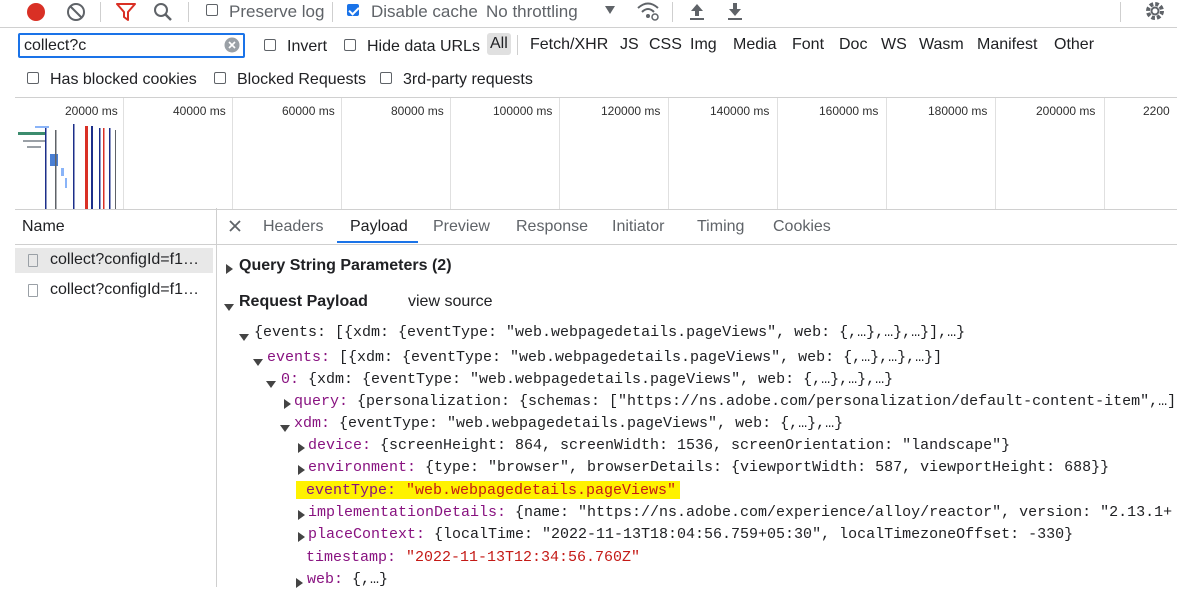 Image resolution: width=1177 pixels, height=593 pixels. What do you see at coordinates (351, 557) in the screenshot?
I see `timestamp-key: timestamp:` at bounding box center [351, 557].